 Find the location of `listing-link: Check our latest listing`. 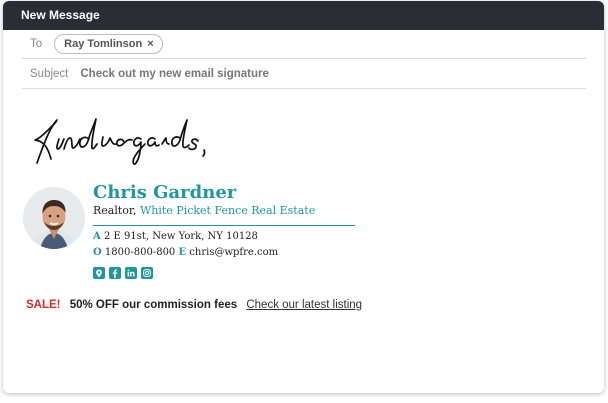

listing-link: Check our latest listing is located at coordinates (304, 305).